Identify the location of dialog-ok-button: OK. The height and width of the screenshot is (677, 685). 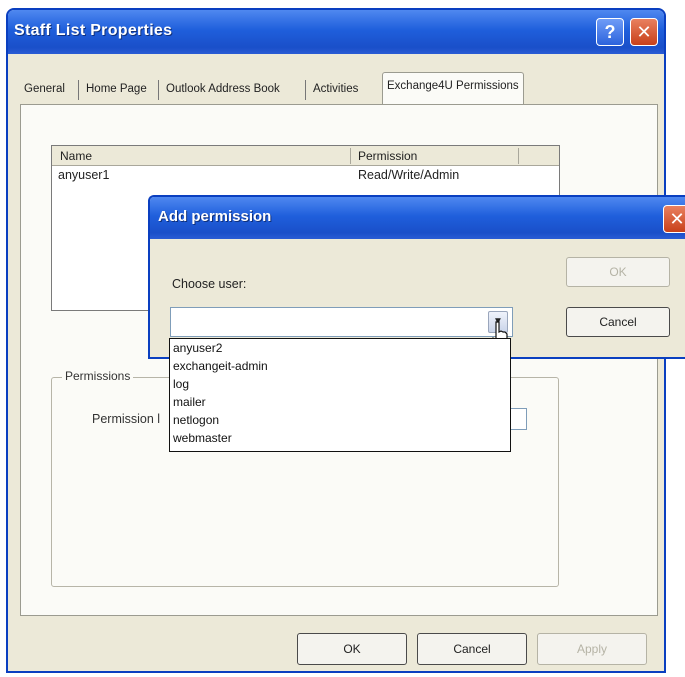
(618, 272).